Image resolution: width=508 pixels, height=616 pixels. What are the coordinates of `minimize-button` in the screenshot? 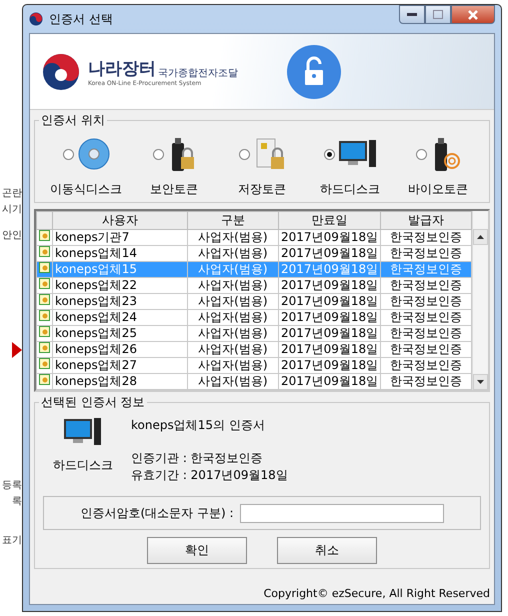 It's located at (412, 14).